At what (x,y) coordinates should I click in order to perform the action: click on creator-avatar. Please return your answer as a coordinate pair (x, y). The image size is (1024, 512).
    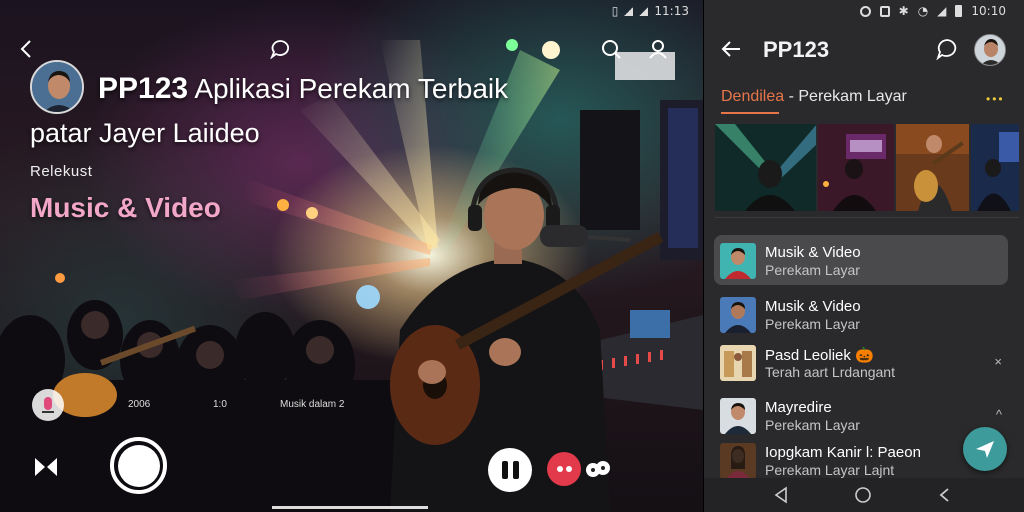
    Looking at the image, I should click on (57, 87).